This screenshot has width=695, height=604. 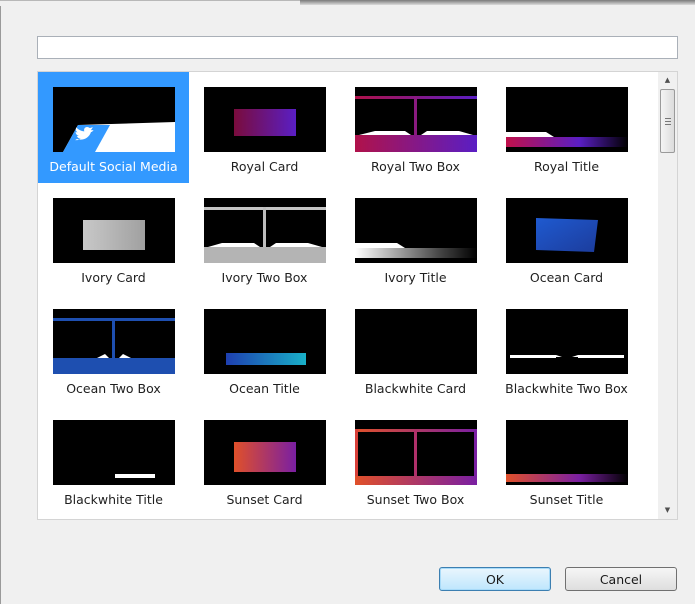 What do you see at coordinates (416, 452) in the screenshot?
I see `thumbnail-sunset-two-box` at bounding box center [416, 452].